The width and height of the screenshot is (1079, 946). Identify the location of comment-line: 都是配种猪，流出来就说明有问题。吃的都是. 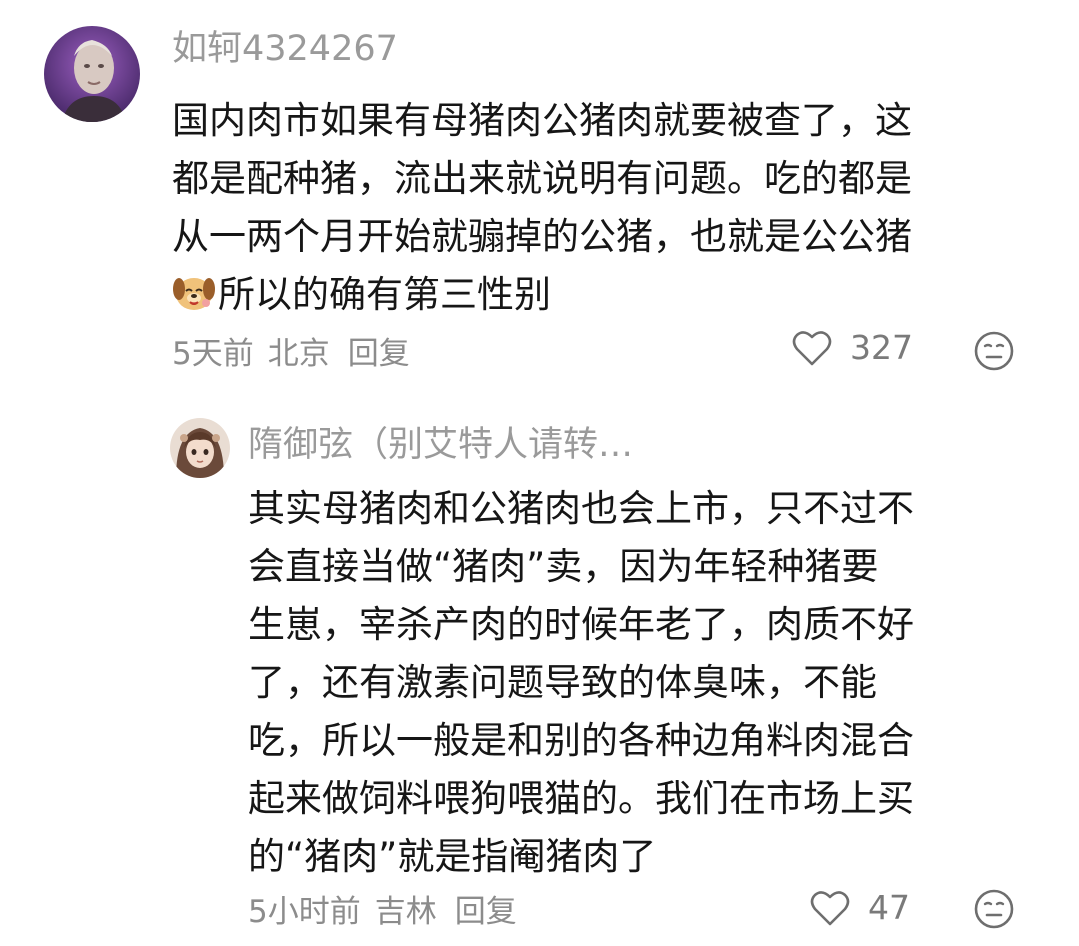
(542, 178).